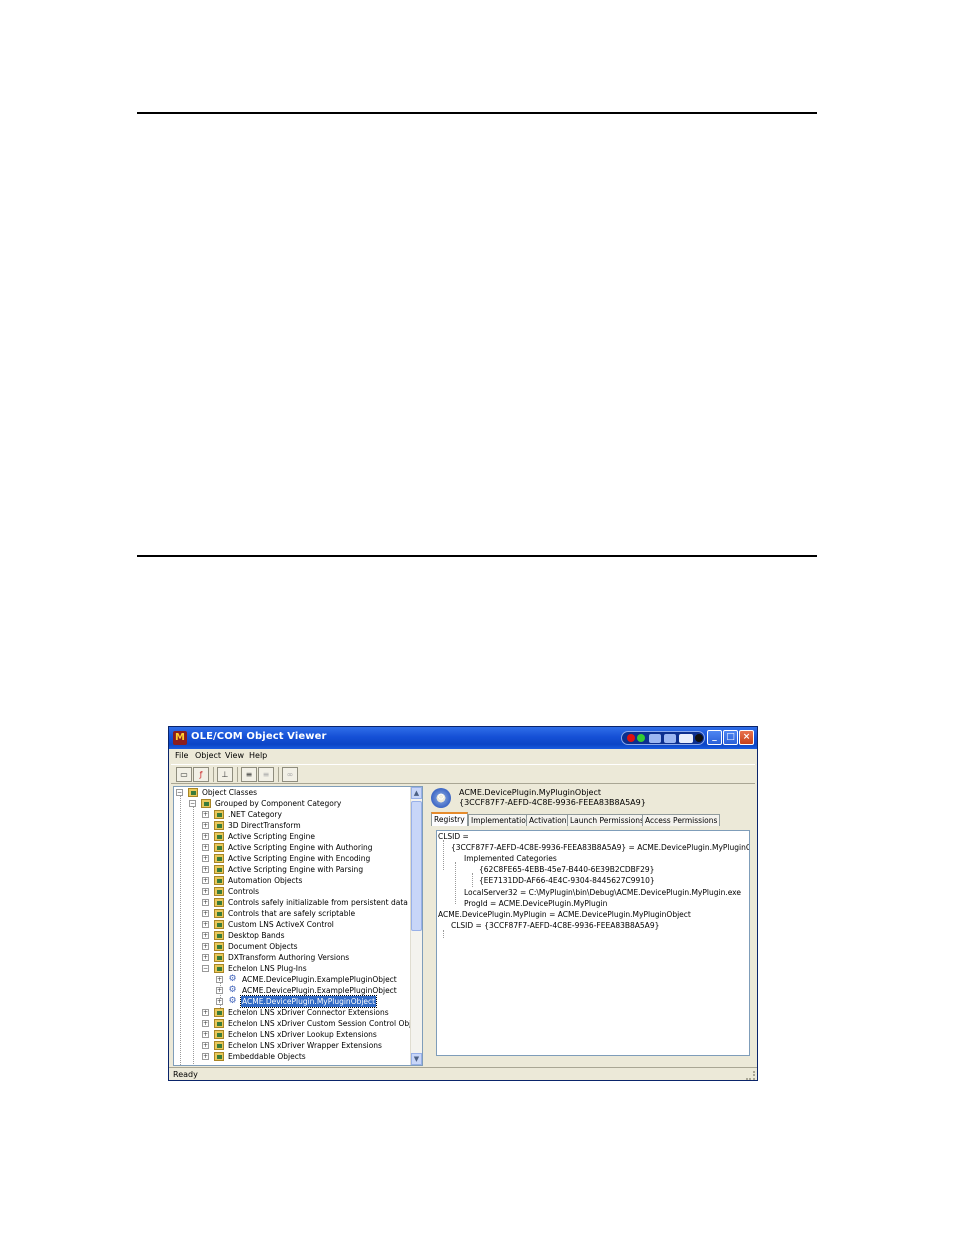 The height and width of the screenshot is (1235, 954). Describe the element at coordinates (714, 737) in the screenshot. I see `minimize-button: _` at that location.